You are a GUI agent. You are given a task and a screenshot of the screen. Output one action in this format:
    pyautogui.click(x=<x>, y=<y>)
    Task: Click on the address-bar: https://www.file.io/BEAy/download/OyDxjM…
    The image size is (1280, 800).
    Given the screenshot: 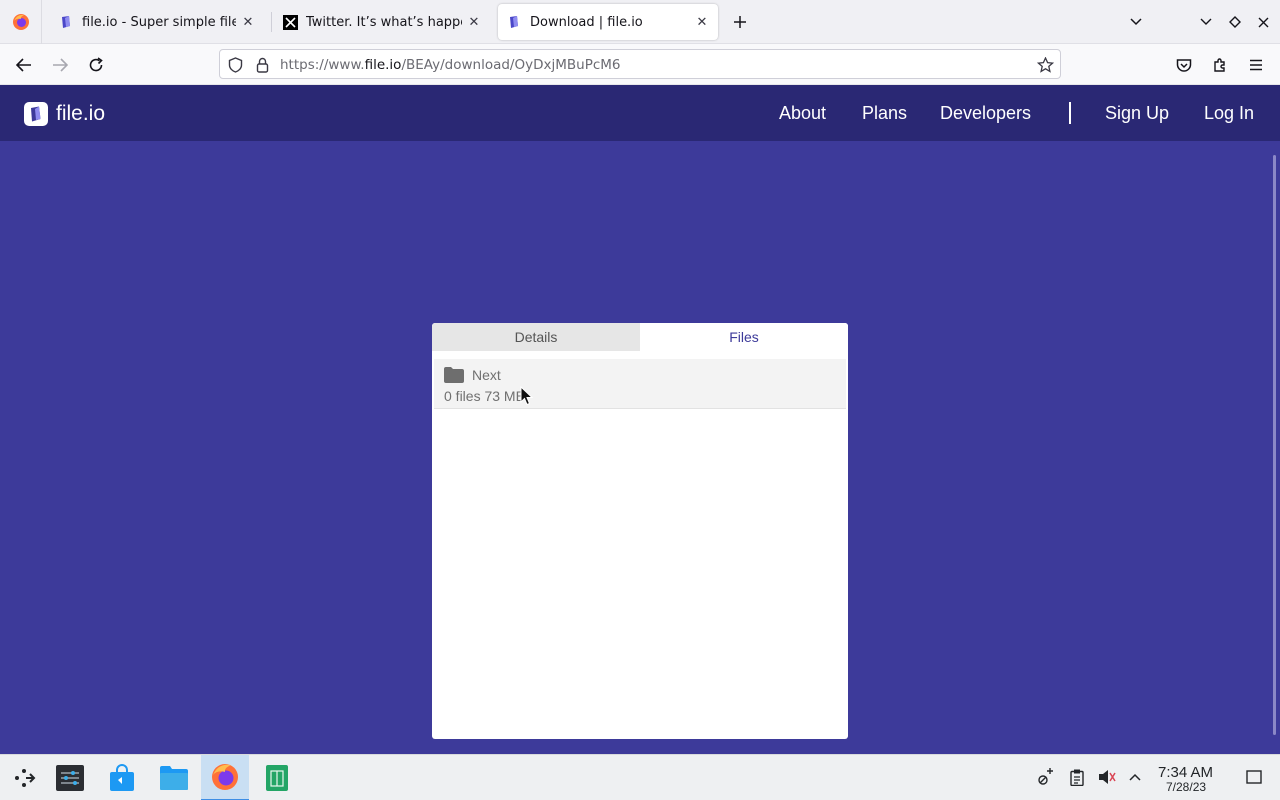 What is the action you would take?
    pyautogui.click(x=640, y=64)
    